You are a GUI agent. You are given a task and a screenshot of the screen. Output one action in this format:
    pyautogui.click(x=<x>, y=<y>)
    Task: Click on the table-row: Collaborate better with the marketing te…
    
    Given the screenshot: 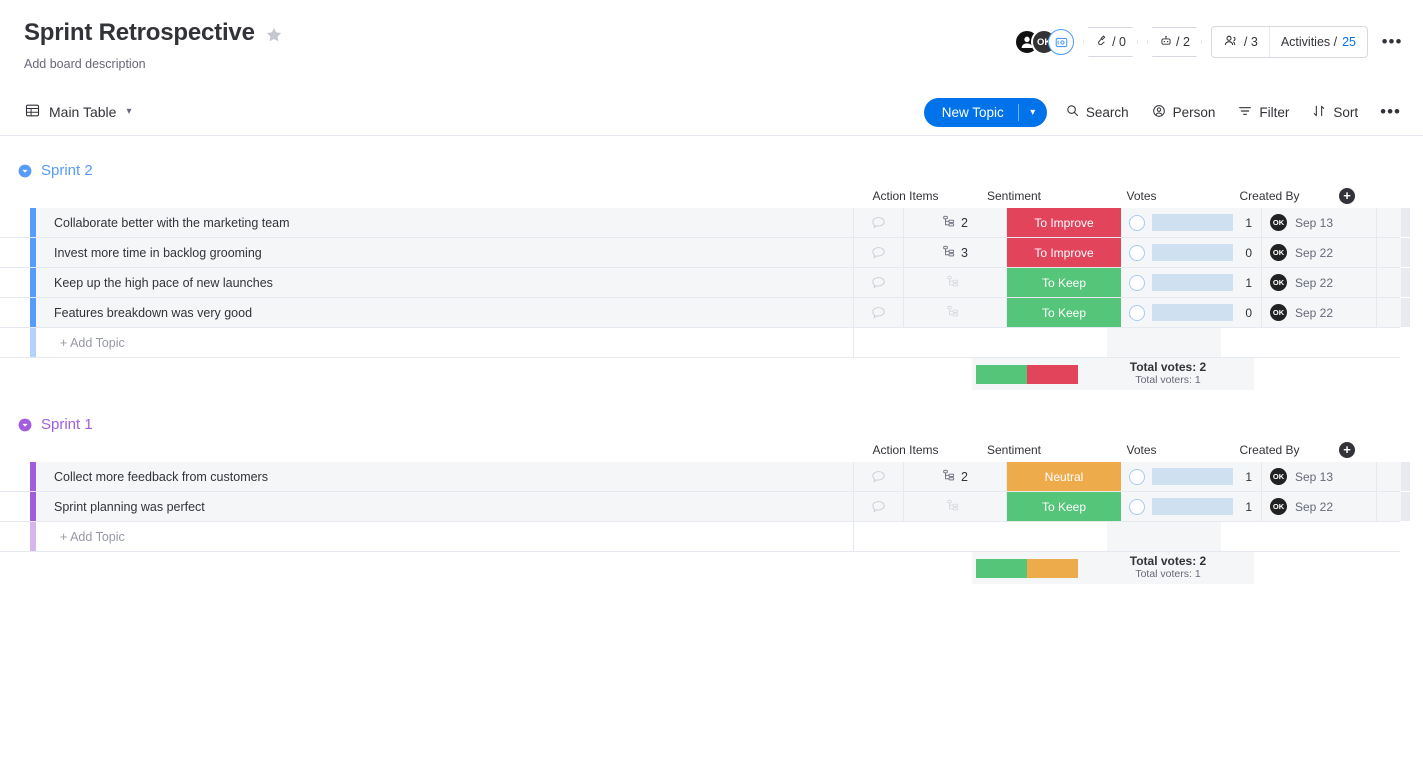 What is the action you would take?
    pyautogui.click(x=705, y=223)
    